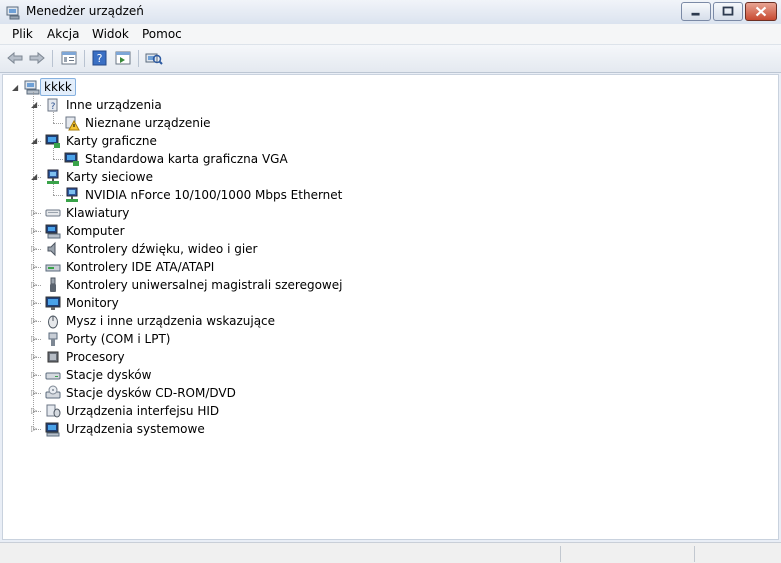 The height and width of the screenshot is (563, 781). I want to click on ide-controller-icon, so click(53, 268).